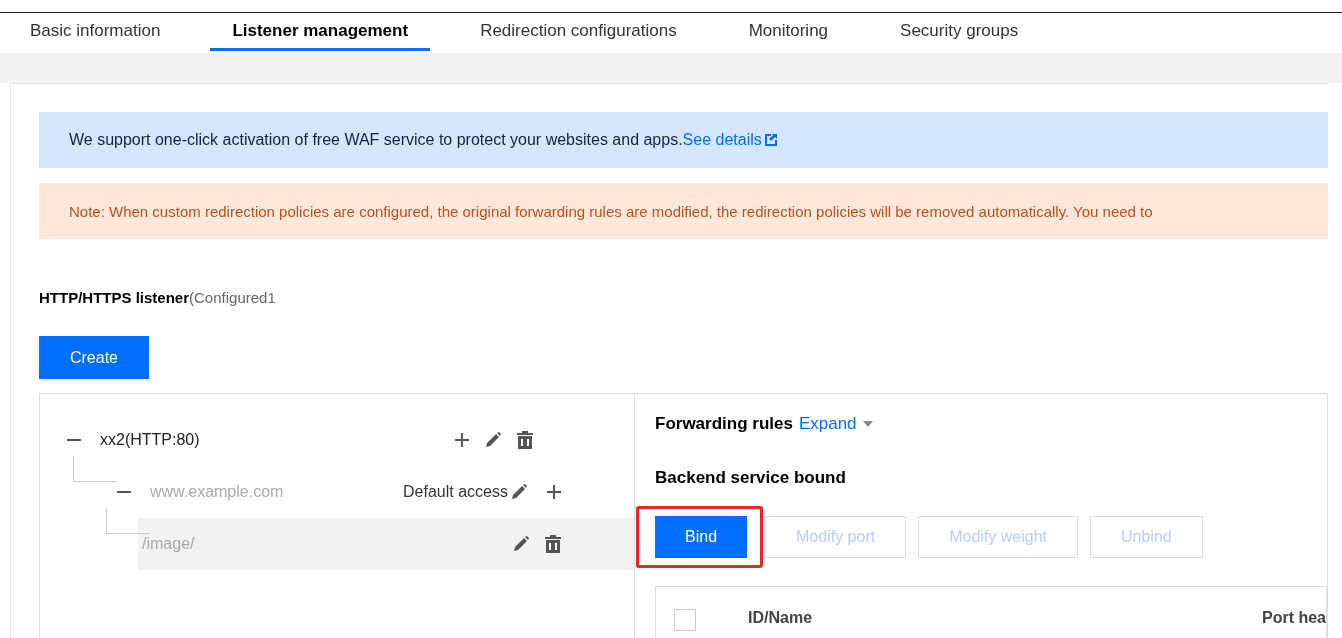 This screenshot has width=1342, height=638. I want to click on tab: Security groups, so click(959, 32).